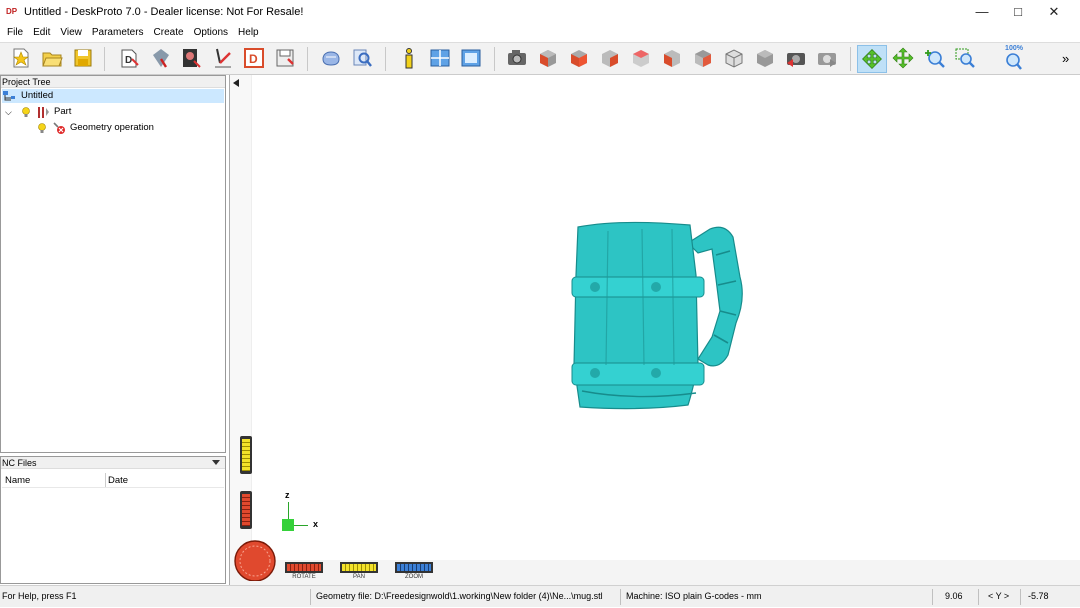 This screenshot has height=608, width=1080. What do you see at coordinates (43, 112) in the screenshot?
I see `part-tree-icon` at bounding box center [43, 112].